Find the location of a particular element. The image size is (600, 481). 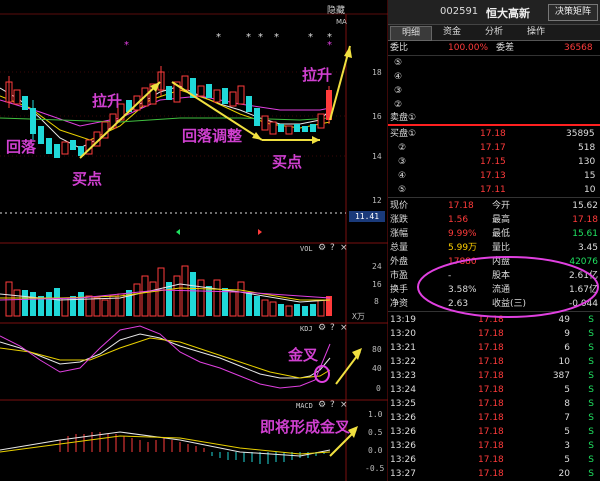

trade-time: 13:22 is located at coordinates (403, 362).